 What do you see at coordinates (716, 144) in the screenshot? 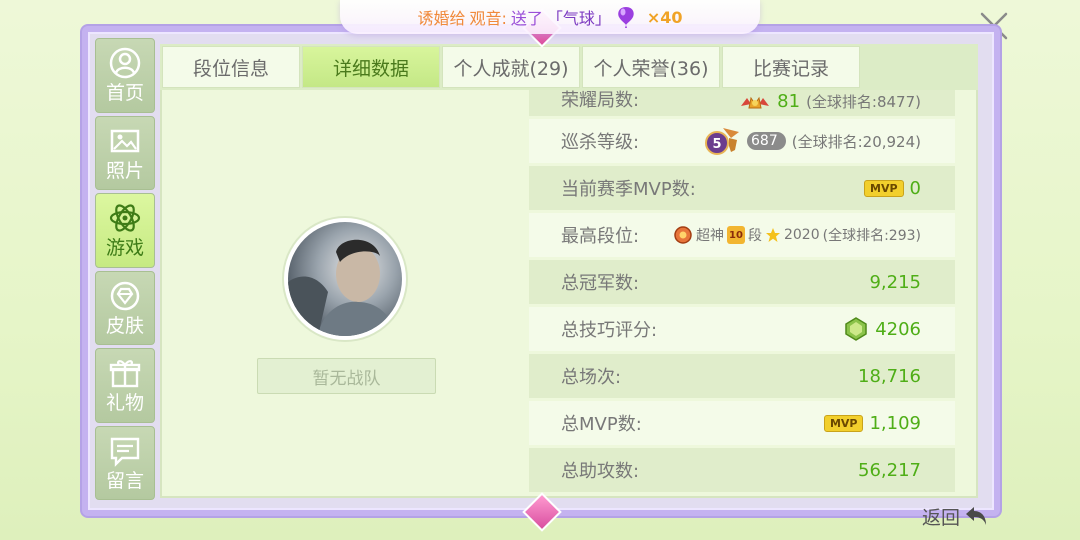
I see `svg-text: 5` at bounding box center [716, 144].